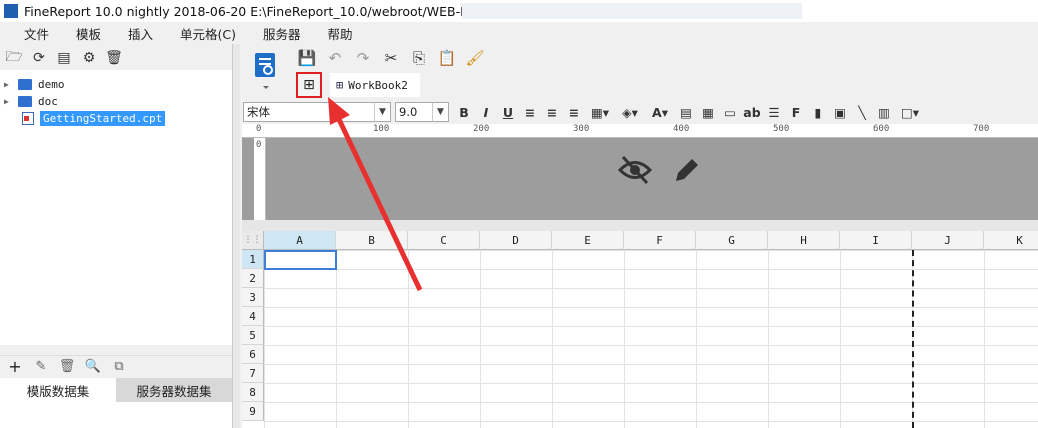 The height and width of the screenshot is (428, 1038). I want to click on tab-workbook2: ⊞ WorkBook2, so click(375, 85).